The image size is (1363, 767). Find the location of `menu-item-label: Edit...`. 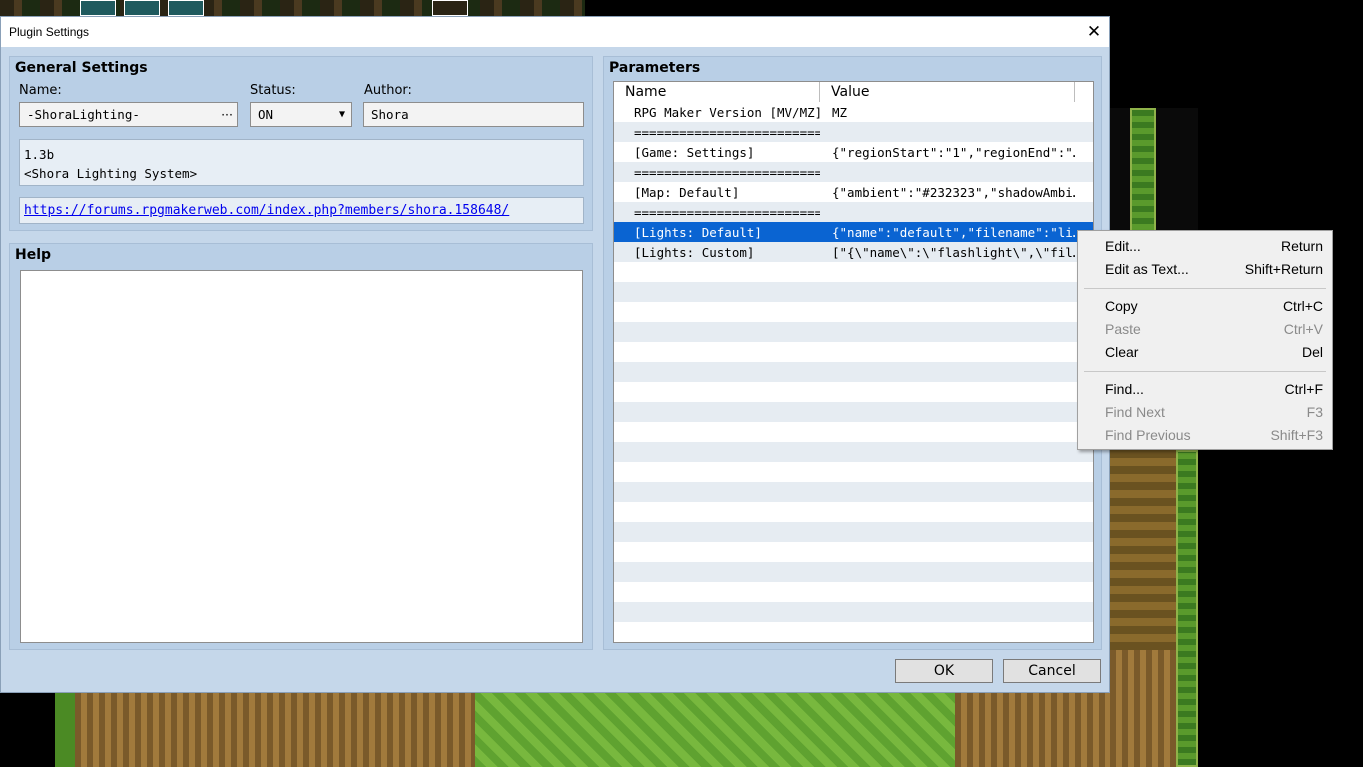

menu-item-label: Edit... is located at coordinates (1123, 245).